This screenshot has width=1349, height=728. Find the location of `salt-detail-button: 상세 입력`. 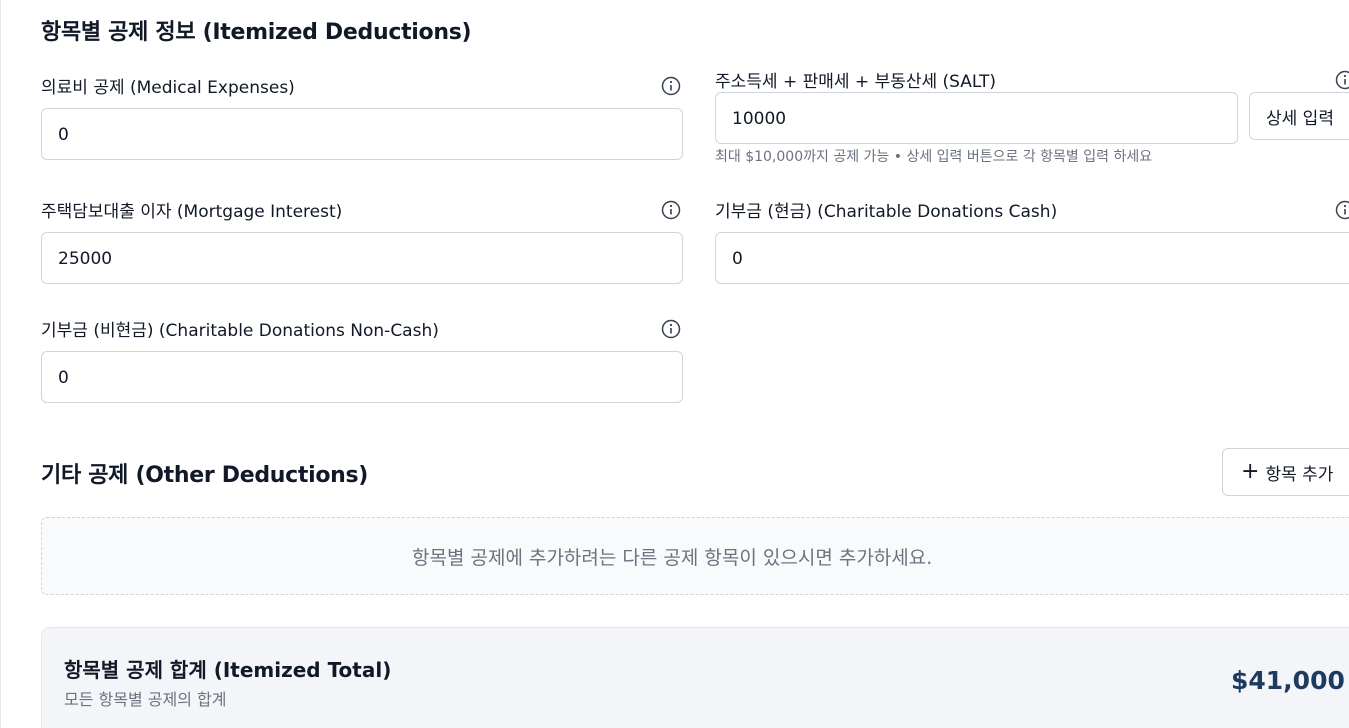

salt-detail-button: 상세 입력 is located at coordinates (1299, 116).